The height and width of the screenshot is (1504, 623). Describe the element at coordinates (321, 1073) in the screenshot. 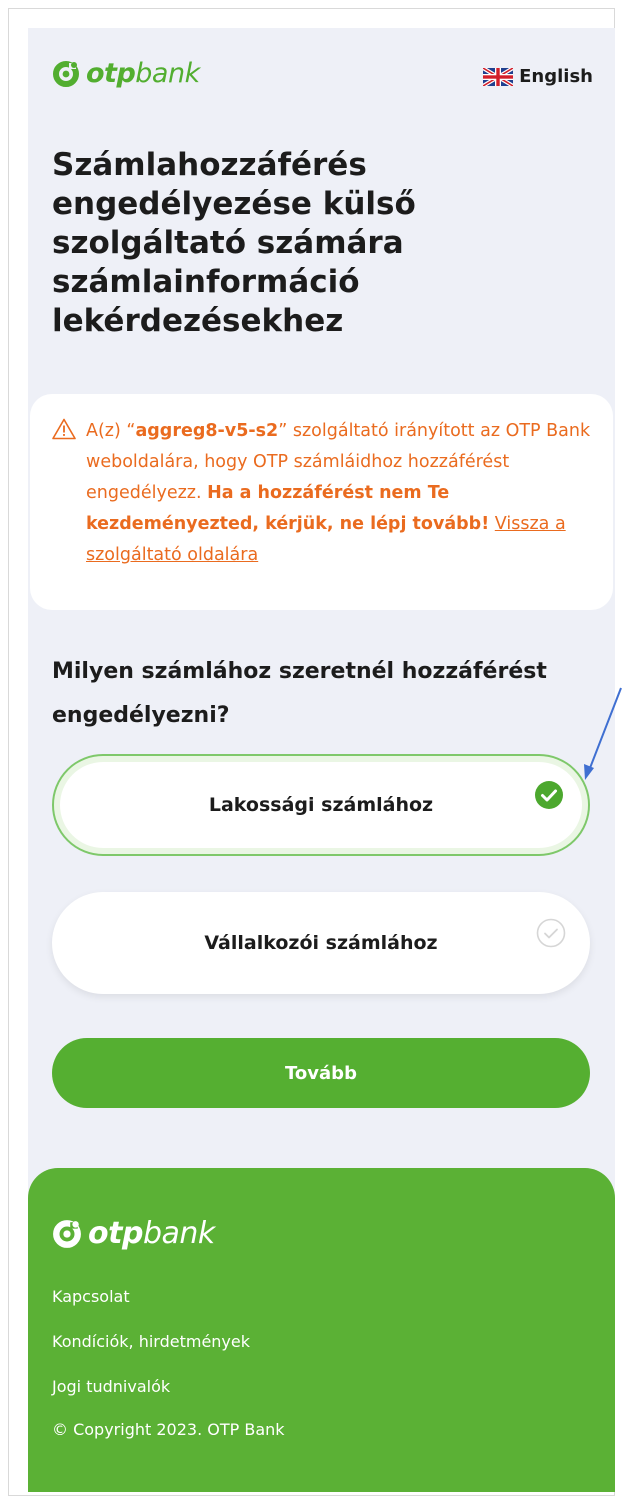

I see `continue-button: Tovább` at that location.